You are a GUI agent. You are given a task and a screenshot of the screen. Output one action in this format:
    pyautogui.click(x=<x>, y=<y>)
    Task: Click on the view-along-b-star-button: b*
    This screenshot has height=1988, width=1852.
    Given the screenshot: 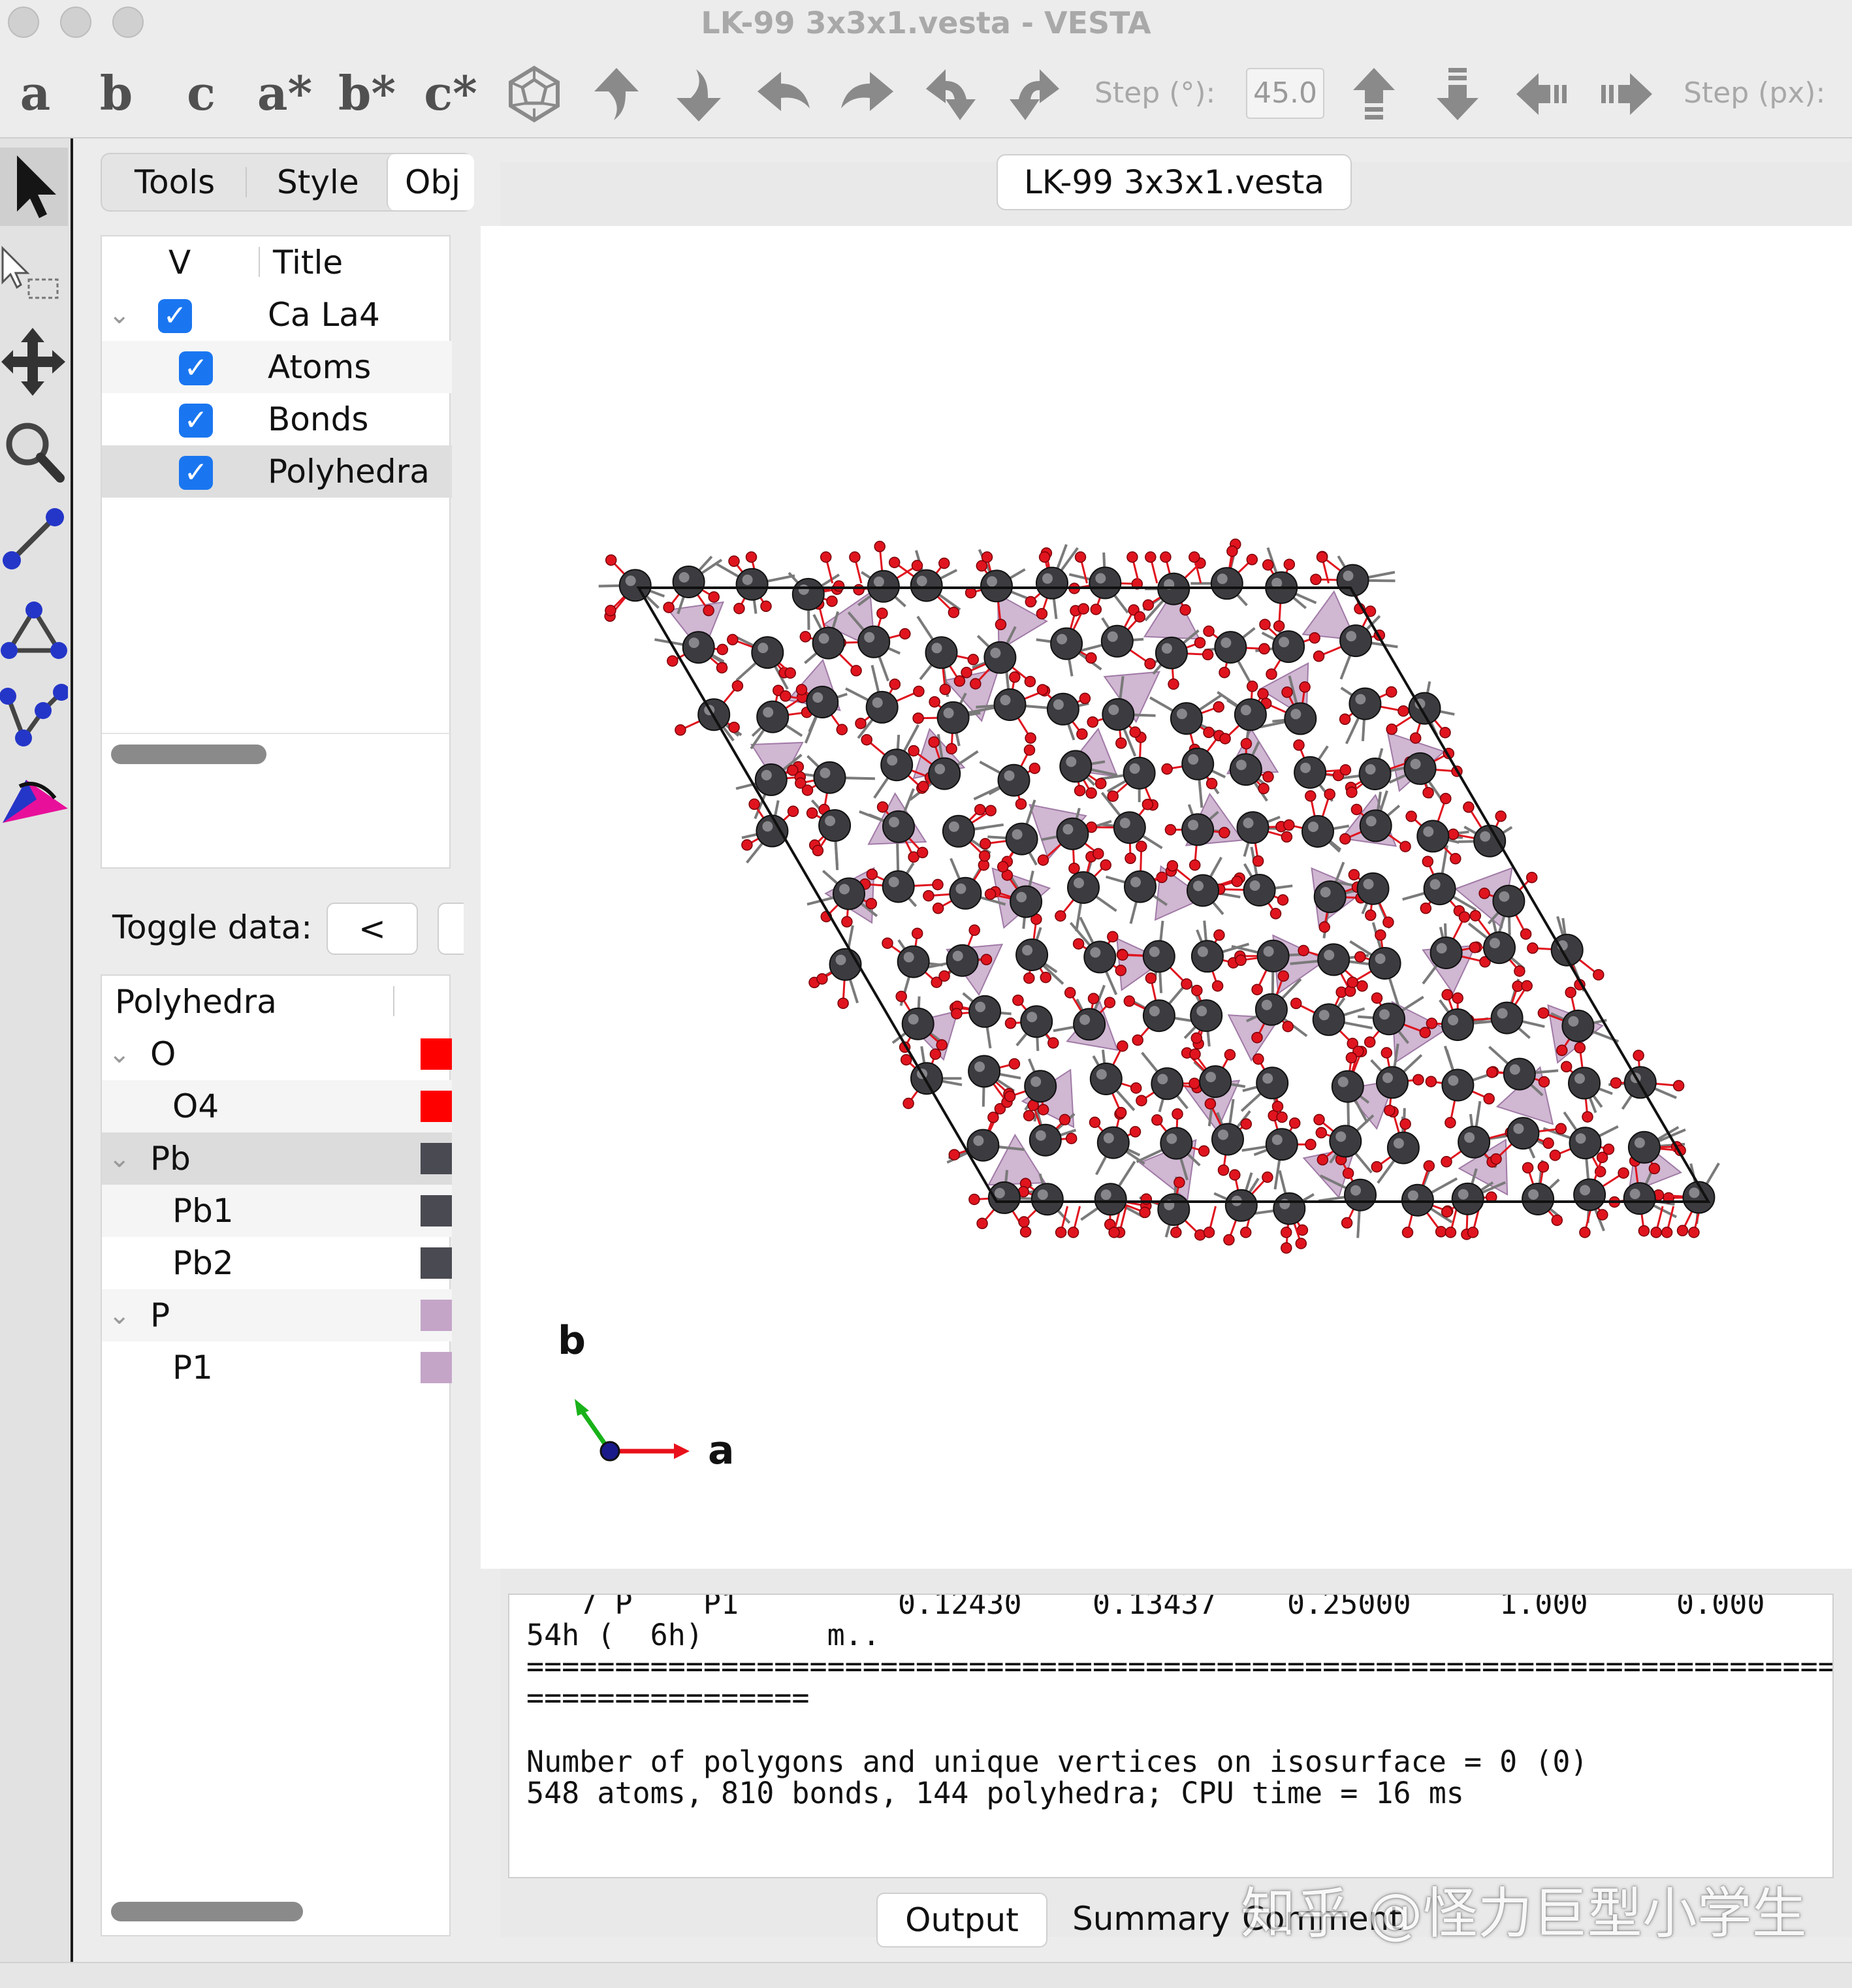 What is the action you would take?
    pyautogui.click(x=367, y=93)
    